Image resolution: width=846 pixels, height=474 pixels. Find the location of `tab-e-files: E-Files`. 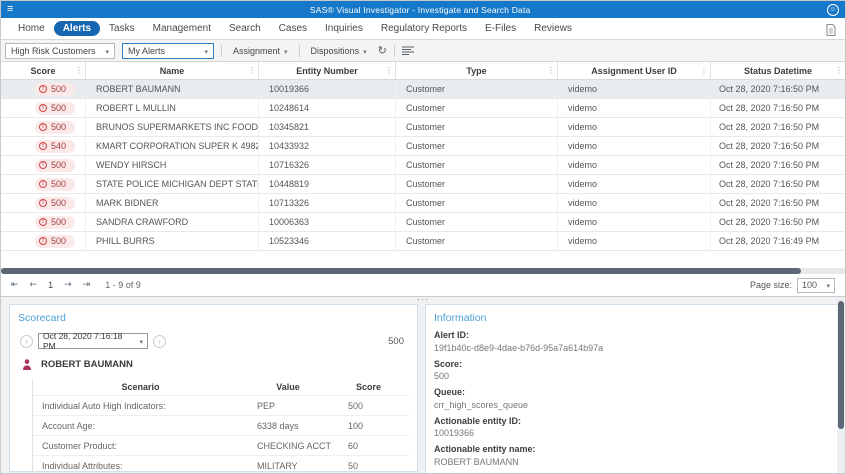

tab-e-files: E-Files is located at coordinates (500, 28).